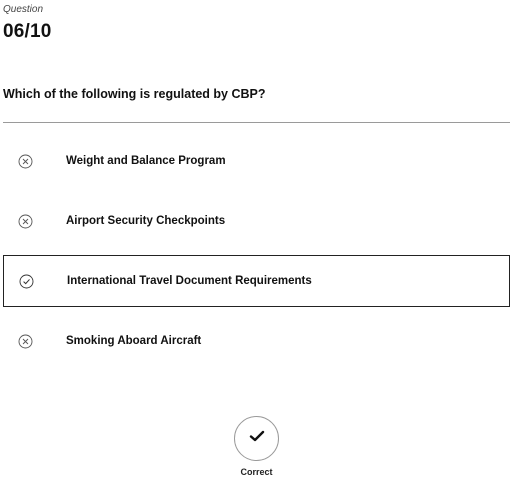  Describe the element at coordinates (256, 221) in the screenshot. I see `answer-option-2: Airport Security Checkpoints` at that location.